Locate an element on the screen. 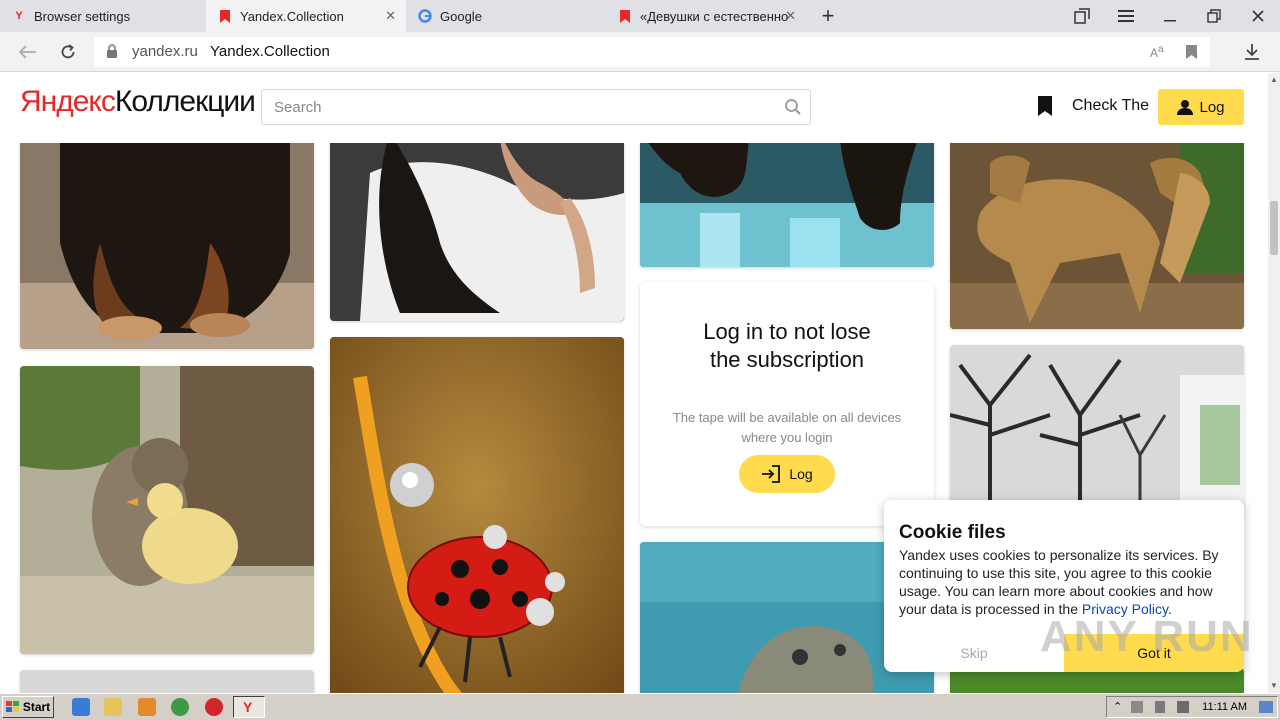  bookmark-icon is located at coordinates (1191, 52).